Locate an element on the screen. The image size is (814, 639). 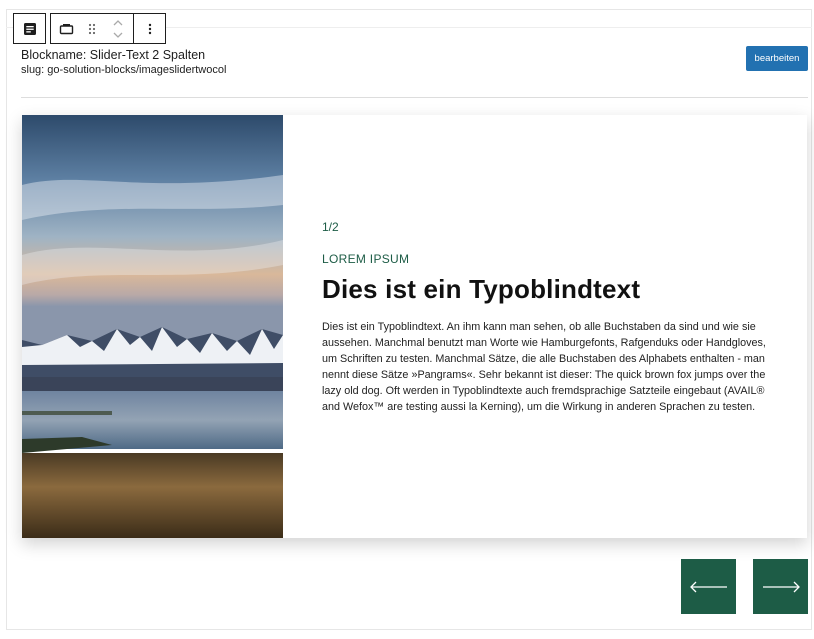
slider-prev-button is located at coordinates (708, 586).